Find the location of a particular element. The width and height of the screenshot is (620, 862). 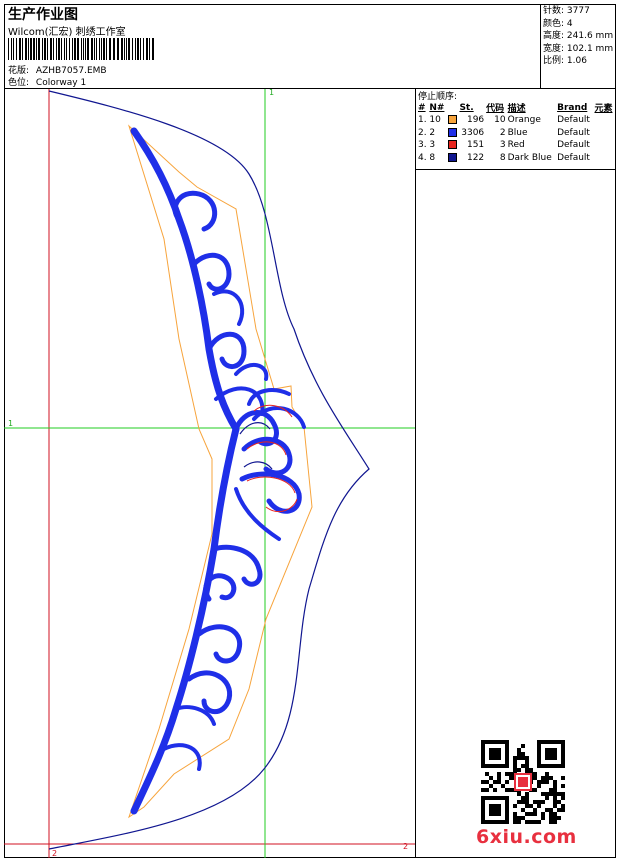

col-stitches: St. is located at coordinates (466, 107).